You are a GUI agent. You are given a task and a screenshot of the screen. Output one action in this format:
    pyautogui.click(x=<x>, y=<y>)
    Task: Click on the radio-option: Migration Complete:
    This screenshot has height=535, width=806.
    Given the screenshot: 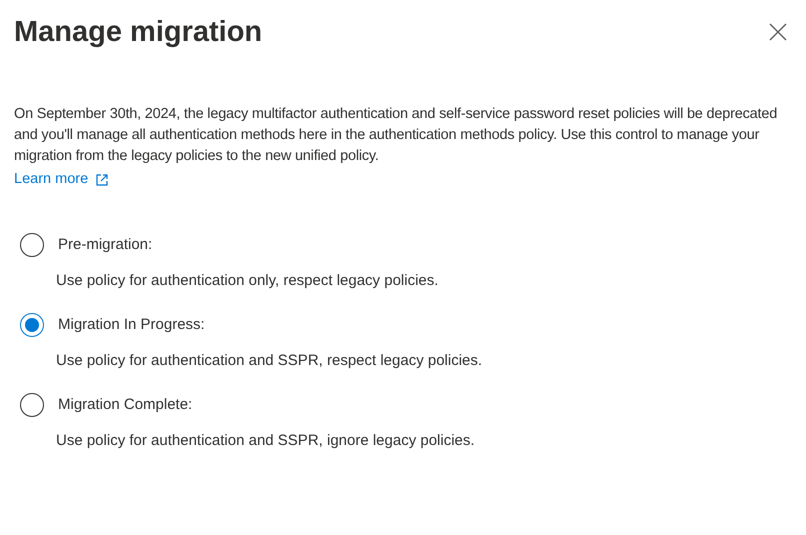 What is the action you would take?
    pyautogui.click(x=413, y=405)
    